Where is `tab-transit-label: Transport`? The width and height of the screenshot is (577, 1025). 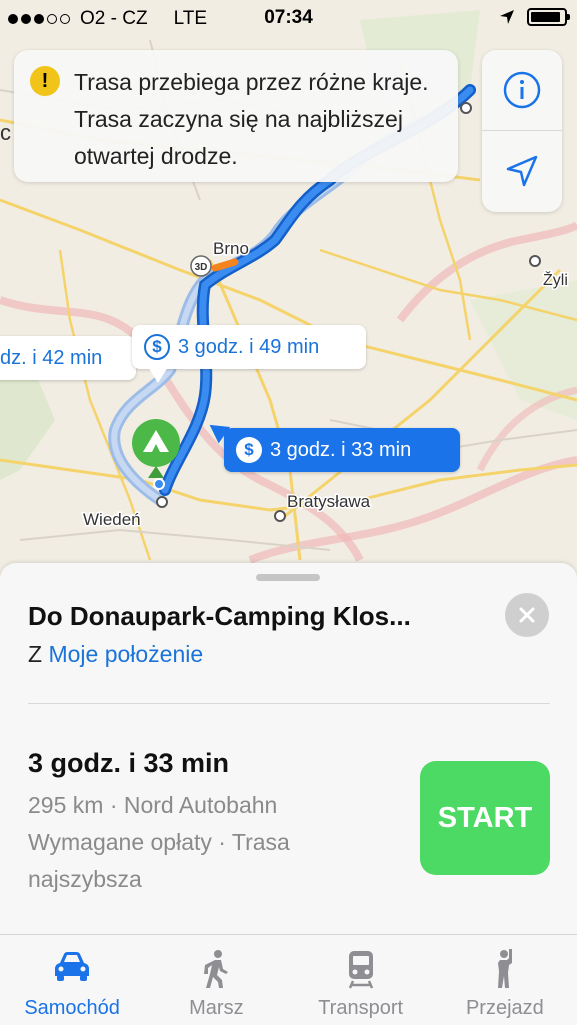 tab-transit-label: Transport is located at coordinates (361, 1008).